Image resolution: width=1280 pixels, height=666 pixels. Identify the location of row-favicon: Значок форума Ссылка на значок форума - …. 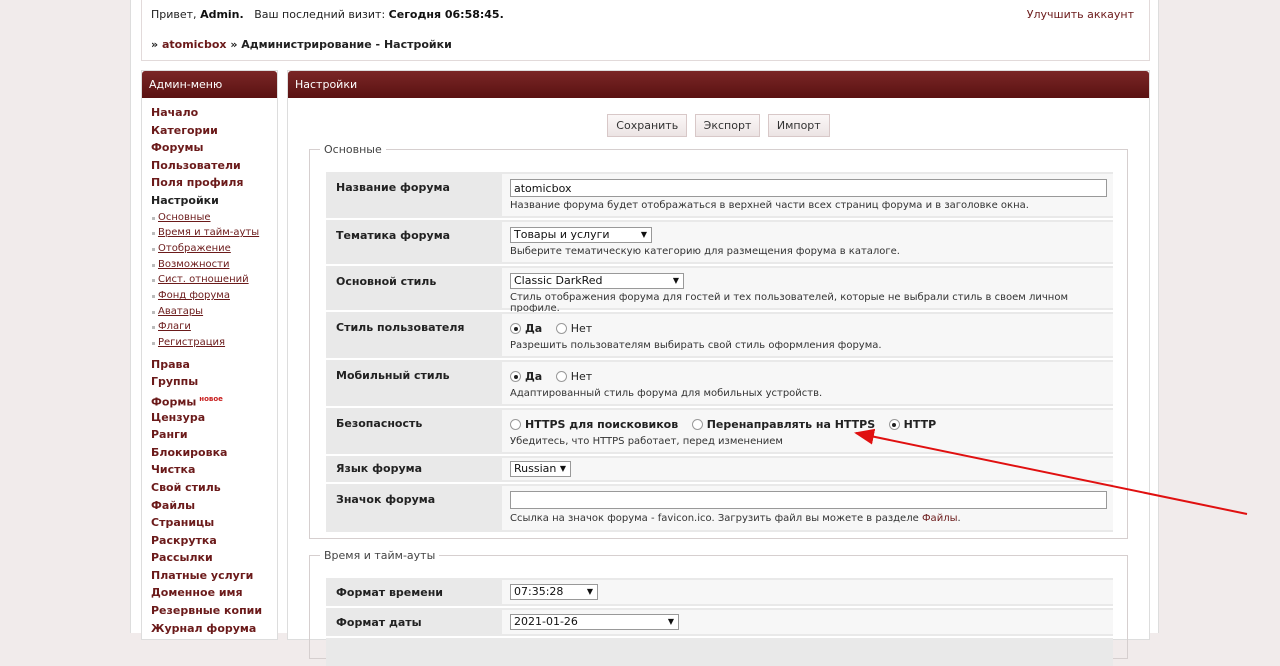
(719, 508).